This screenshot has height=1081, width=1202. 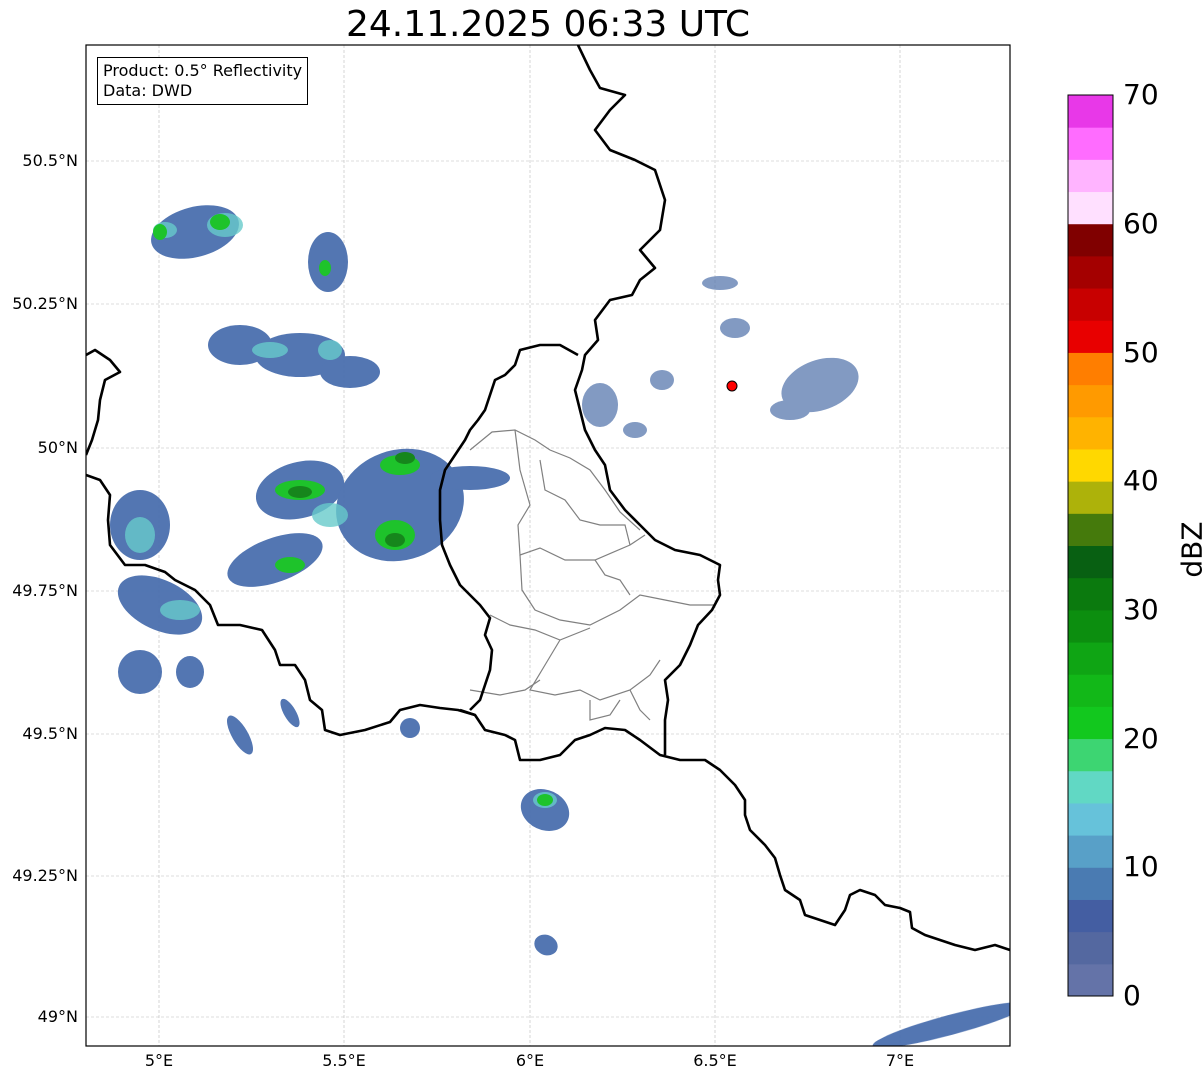 What do you see at coordinates (1141, 480) in the screenshot?
I see `colorbar-tick-label: 40` at bounding box center [1141, 480].